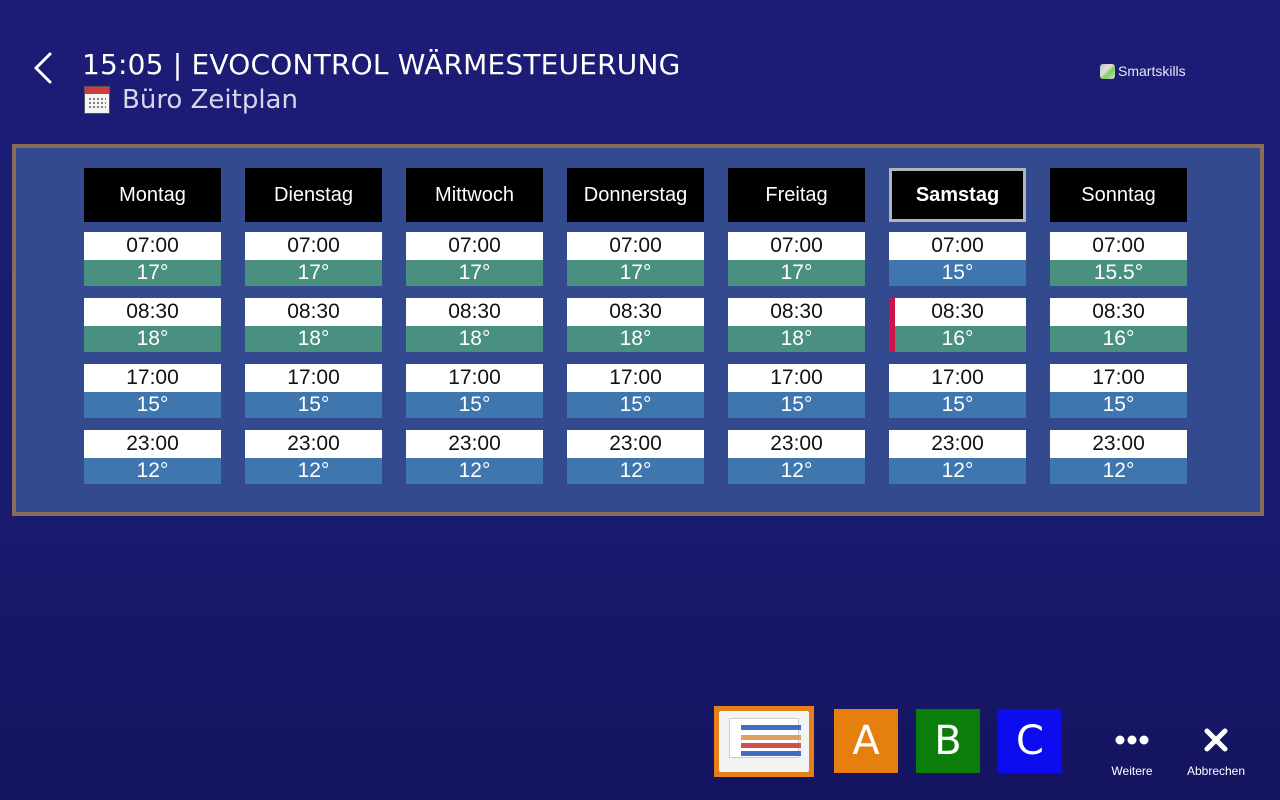 This screenshot has width=1280, height=800. I want to click on slot-temperature: 16°, so click(1118, 339).